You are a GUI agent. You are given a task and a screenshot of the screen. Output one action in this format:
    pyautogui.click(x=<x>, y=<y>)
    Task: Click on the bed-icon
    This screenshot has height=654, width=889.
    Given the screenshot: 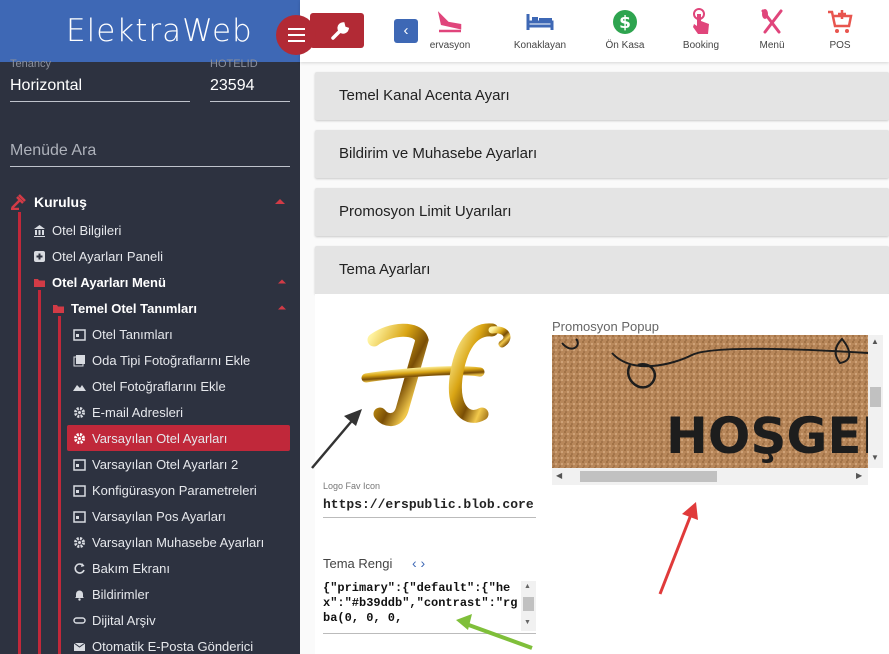 What is the action you would take?
    pyautogui.click(x=540, y=22)
    